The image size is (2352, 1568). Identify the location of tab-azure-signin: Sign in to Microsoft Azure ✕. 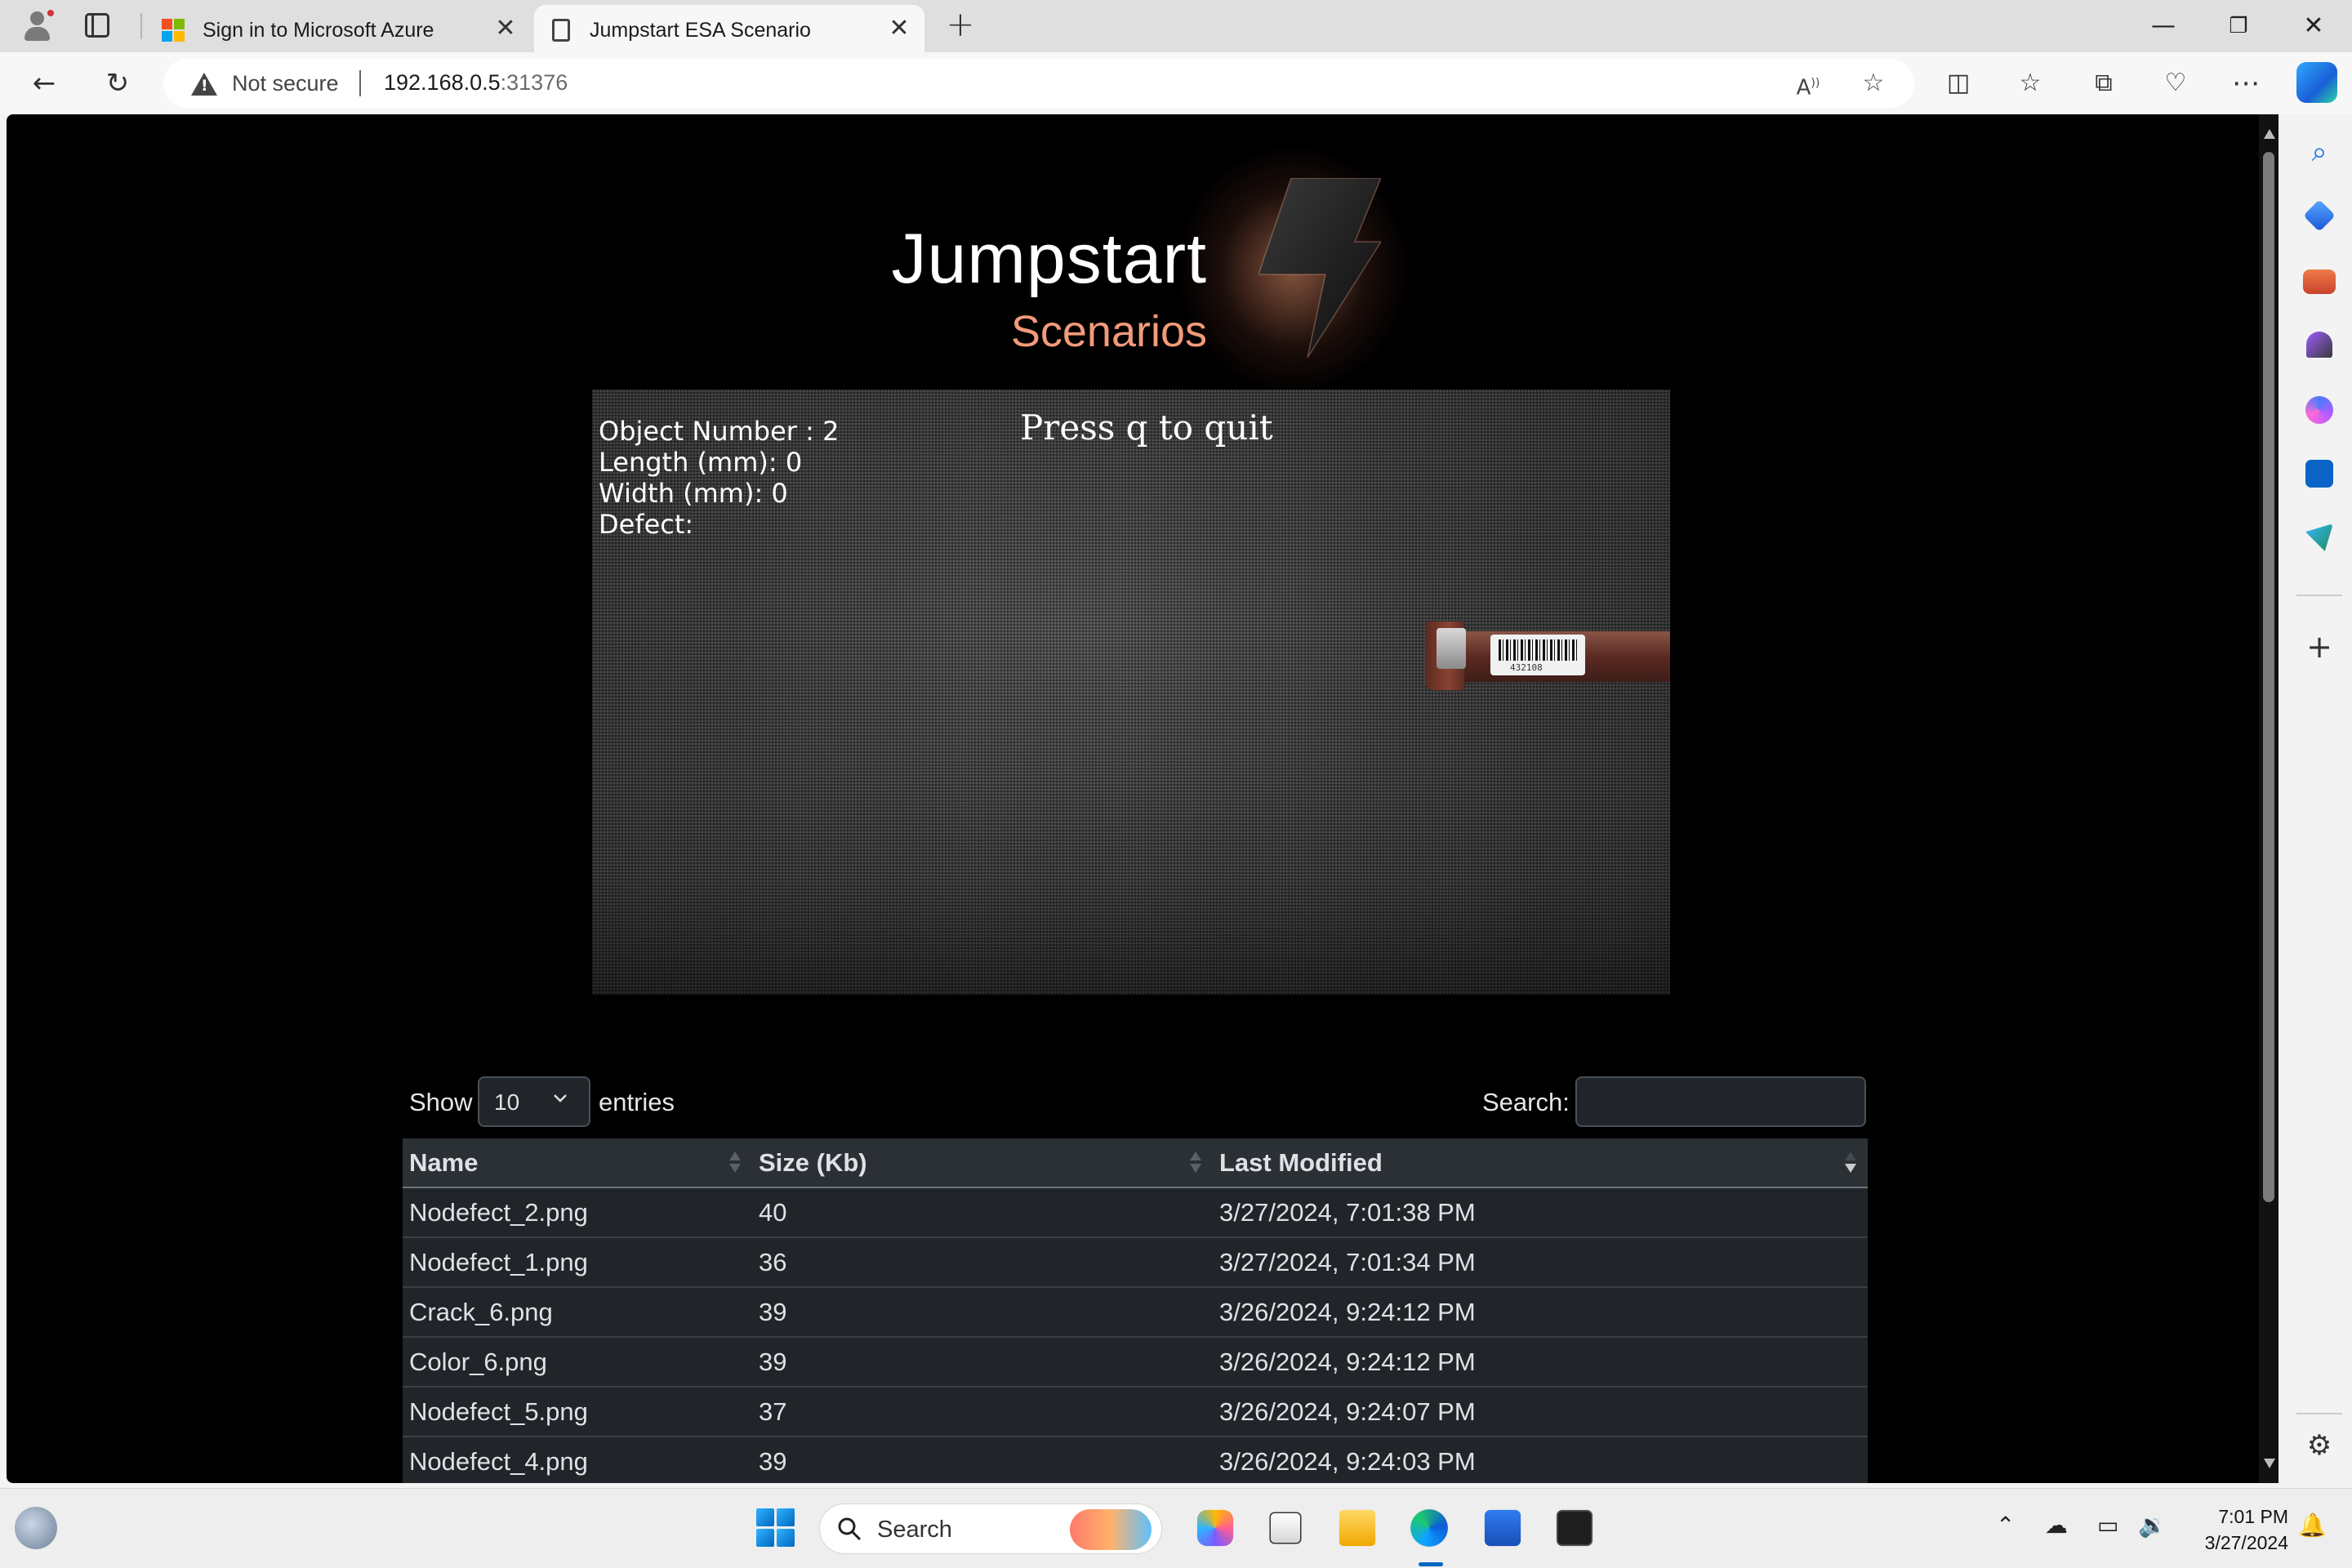
(339, 28).